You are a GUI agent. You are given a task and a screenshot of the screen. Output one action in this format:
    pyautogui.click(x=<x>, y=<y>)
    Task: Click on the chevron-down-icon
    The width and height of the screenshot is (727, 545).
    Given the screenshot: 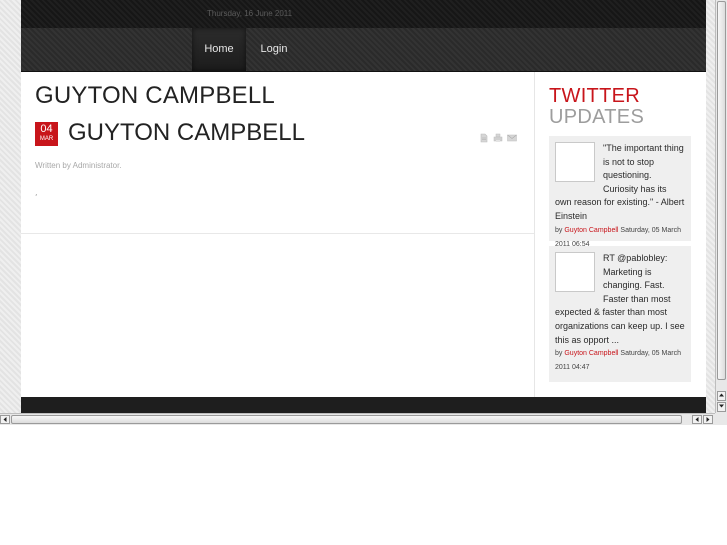 What is the action you would take?
    pyautogui.click(x=721, y=406)
    